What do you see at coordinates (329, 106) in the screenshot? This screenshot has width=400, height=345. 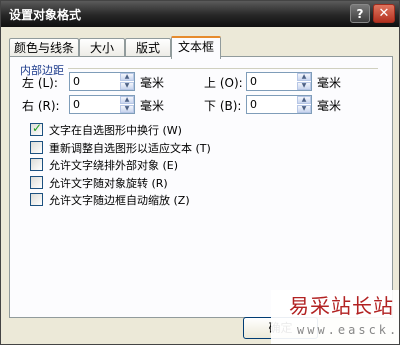 I see `bottom-margin-unit: 毫米` at bounding box center [329, 106].